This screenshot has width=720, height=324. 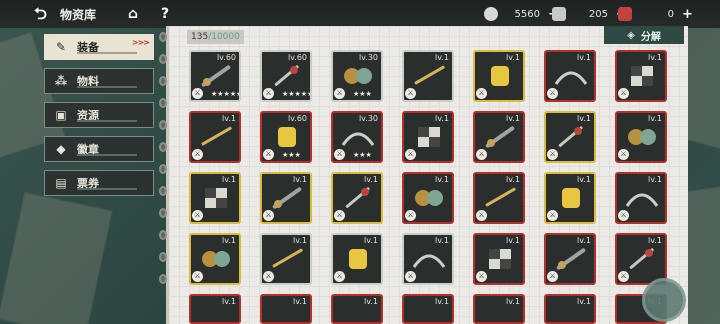 What do you see at coordinates (99, 149) in the screenshot?
I see `sidebar-item-badges: ◆ 徽章` at bounding box center [99, 149].